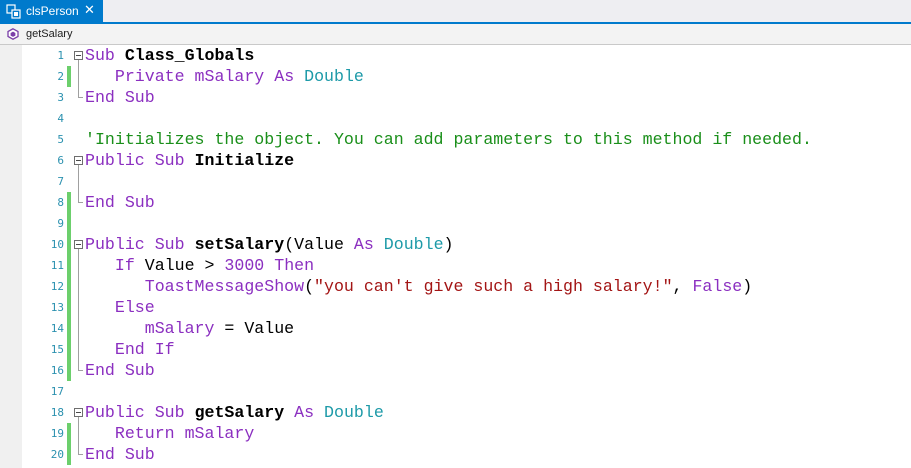 This screenshot has height=468, width=911. What do you see at coordinates (455, 55) in the screenshot?
I see `code-line: 1 Sub Class_Globals` at bounding box center [455, 55].